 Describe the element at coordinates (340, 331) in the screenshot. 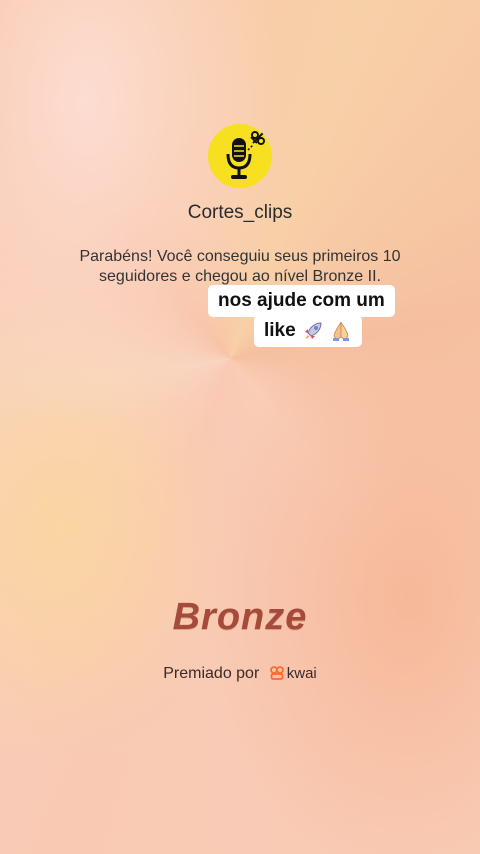

I see `praying-hands-icon` at that location.